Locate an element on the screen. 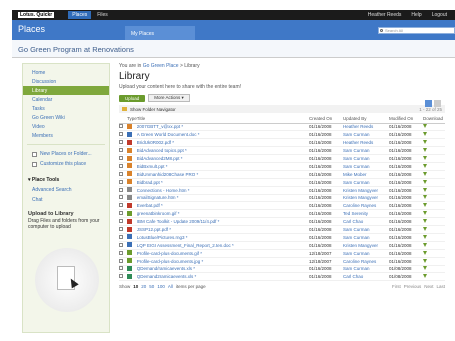 Image resolution: width=455 pixels, height=341 pixels. file-title-link: BidAdvanced topics.ppt * is located at coordinates (222, 151).